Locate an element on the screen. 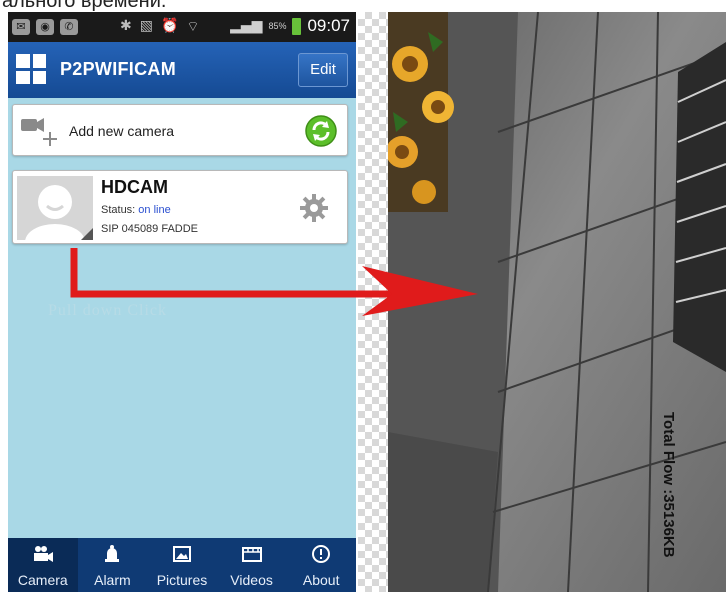 The width and height of the screenshot is (726, 592). sunflower-decoration is located at coordinates (421, 112).